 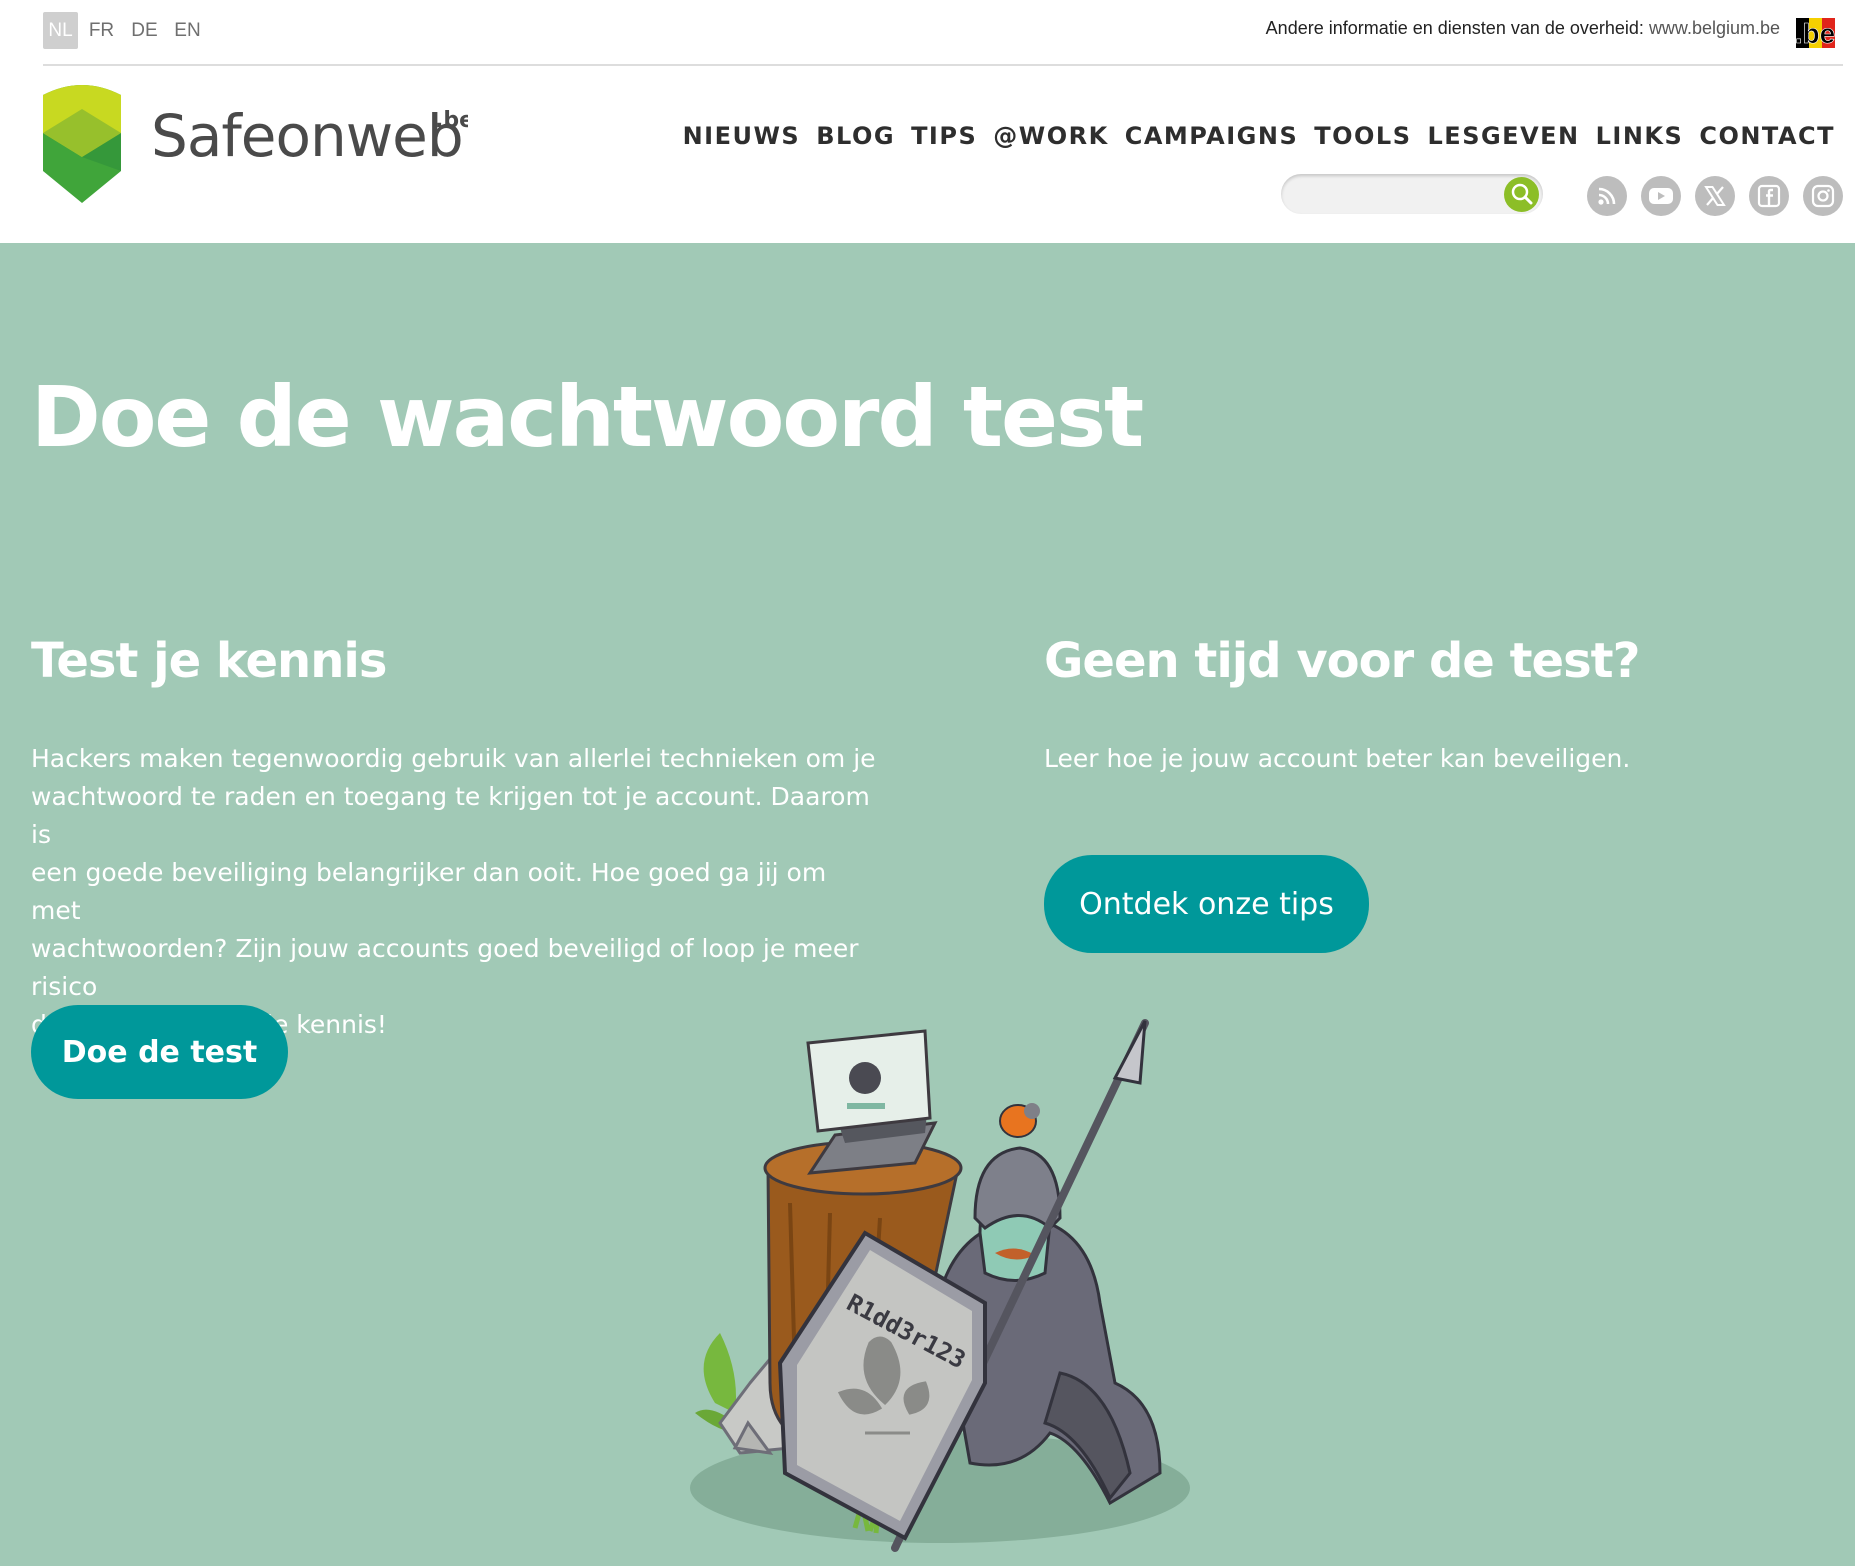 What do you see at coordinates (1129, 1052) in the screenshot?
I see `spear-tip` at bounding box center [1129, 1052].